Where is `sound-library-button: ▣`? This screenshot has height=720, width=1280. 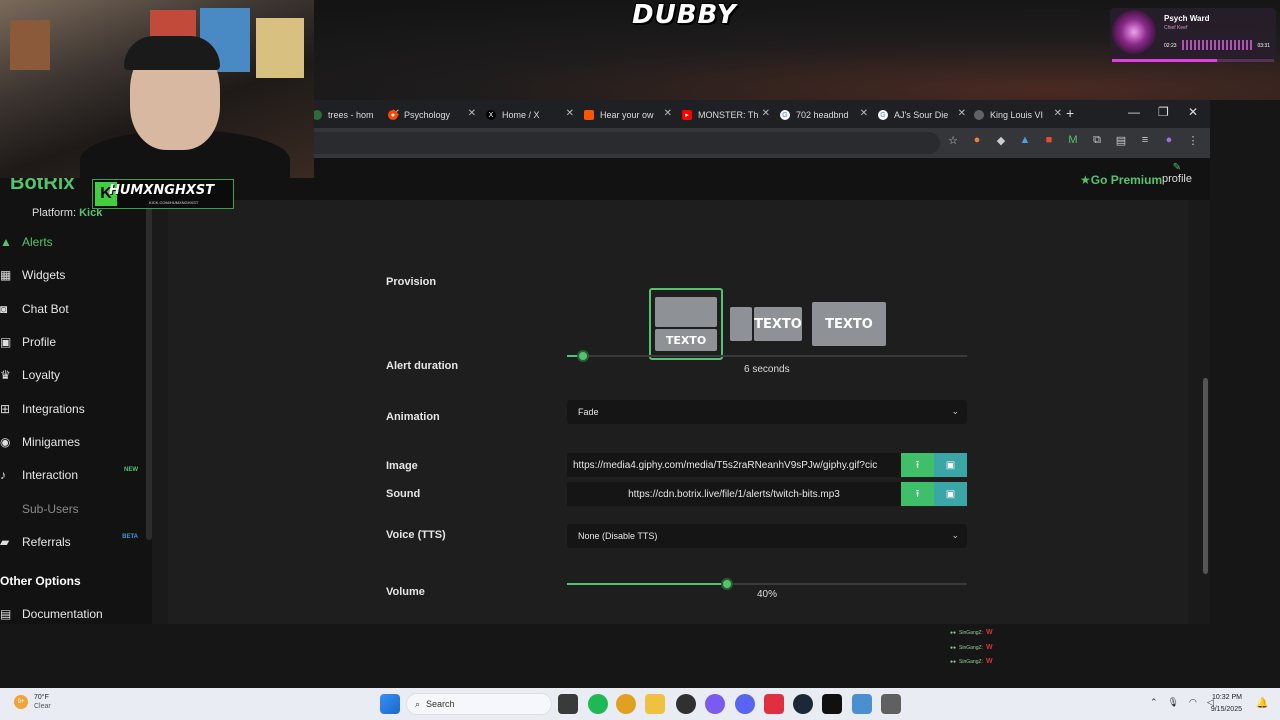
sound-library-button: ▣ is located at coordinates (950, 494).